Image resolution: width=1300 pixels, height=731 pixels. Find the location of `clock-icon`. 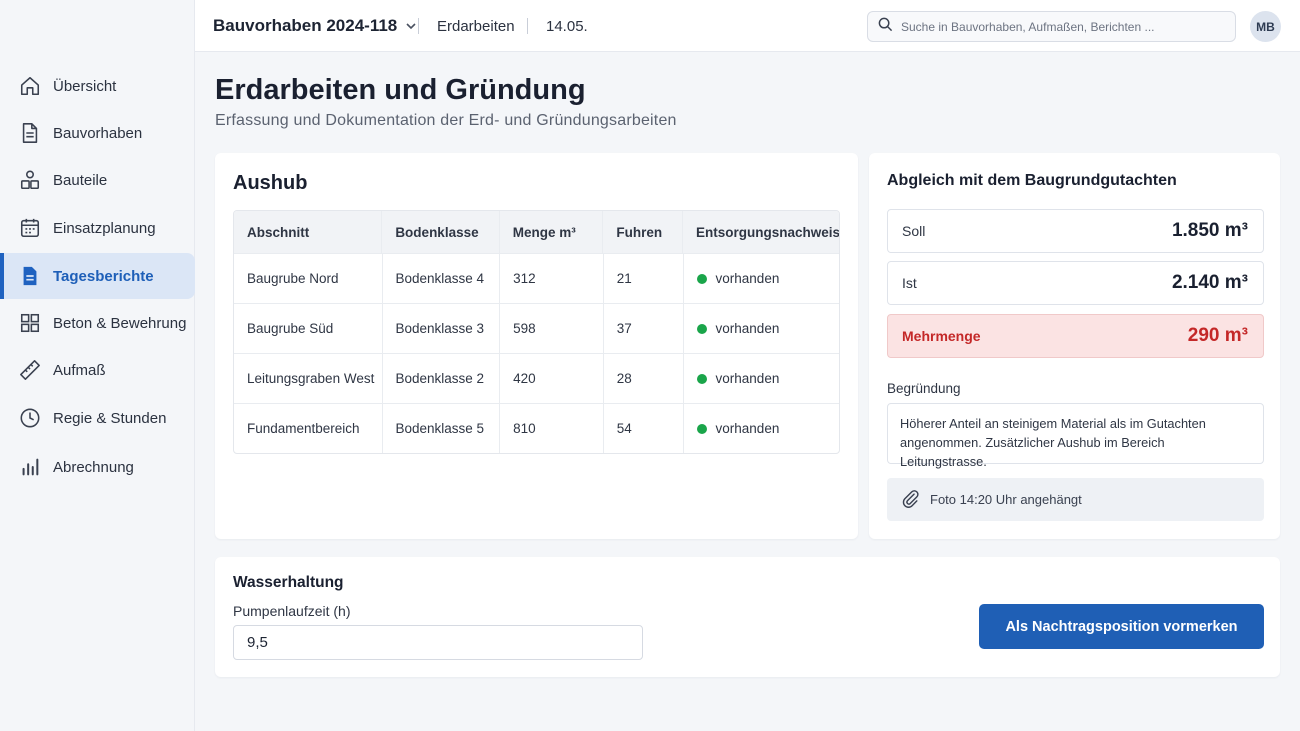

clock-icon is located at coordinates (30, 418).